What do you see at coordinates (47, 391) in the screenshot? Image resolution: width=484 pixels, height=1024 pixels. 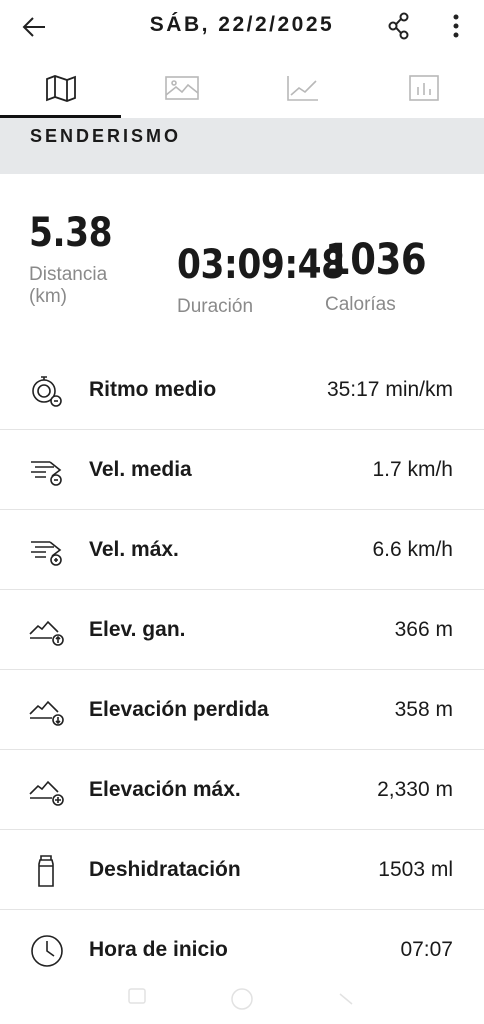 I see `stopwatch-pace-icon` at bounding box center [47, 391].